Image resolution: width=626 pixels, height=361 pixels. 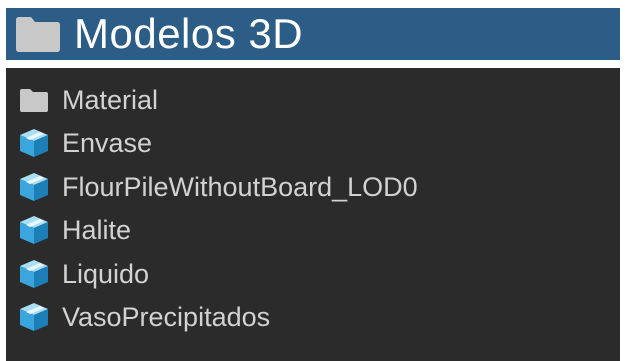 What do you see at coordinates (318, 231) in the screenshot?
I see `list-item-halite: Halite` at bounding box center [318, 231].